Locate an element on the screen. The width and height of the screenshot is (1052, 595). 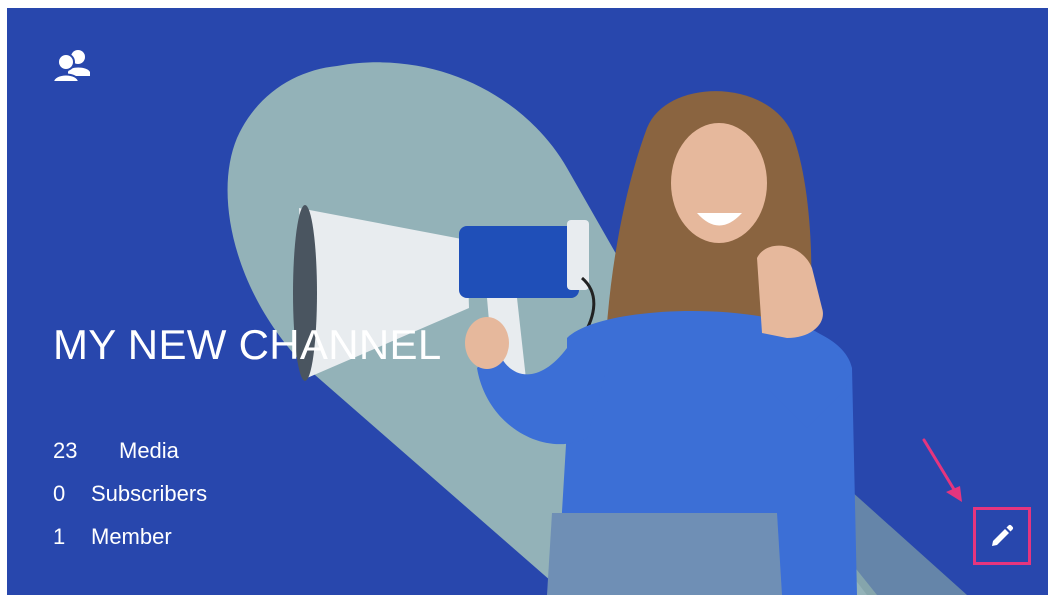
channel-title: MY NEW CHANNEL is located at coordinates (247, 344).